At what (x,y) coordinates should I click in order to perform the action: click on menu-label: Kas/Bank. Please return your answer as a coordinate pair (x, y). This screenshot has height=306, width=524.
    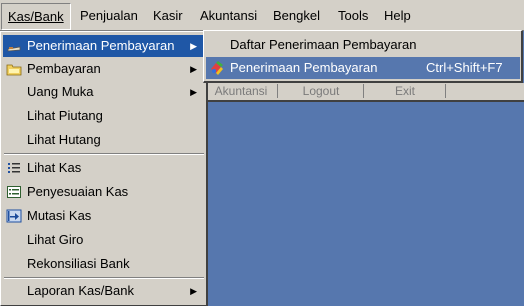
    Looking at the image, I should click on (36, 16).